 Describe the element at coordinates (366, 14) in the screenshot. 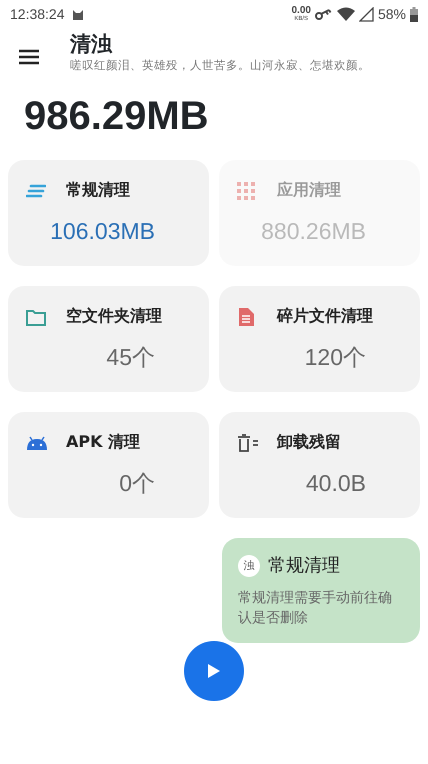

I see `signal-icon` at that location.